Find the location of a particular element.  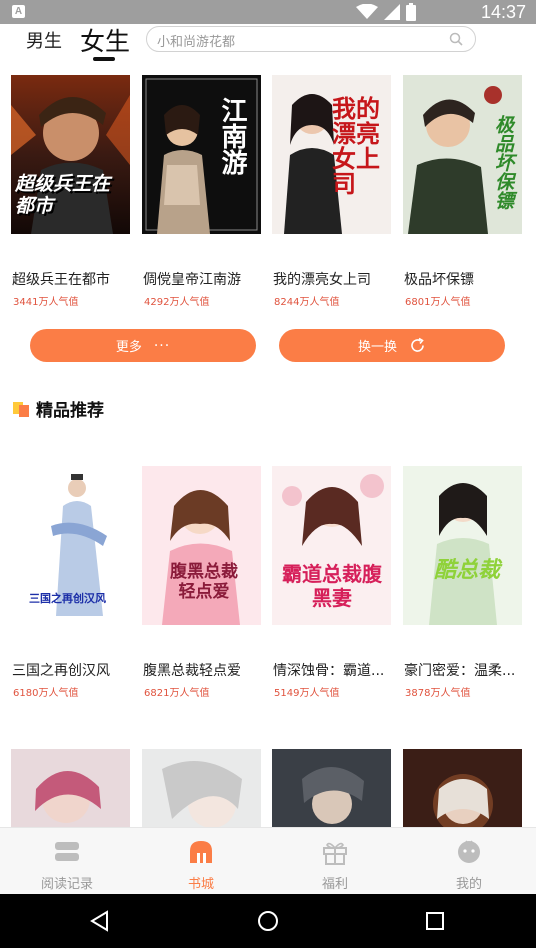

nav-bookstore: 书城 is located at coordinates (201, 861).